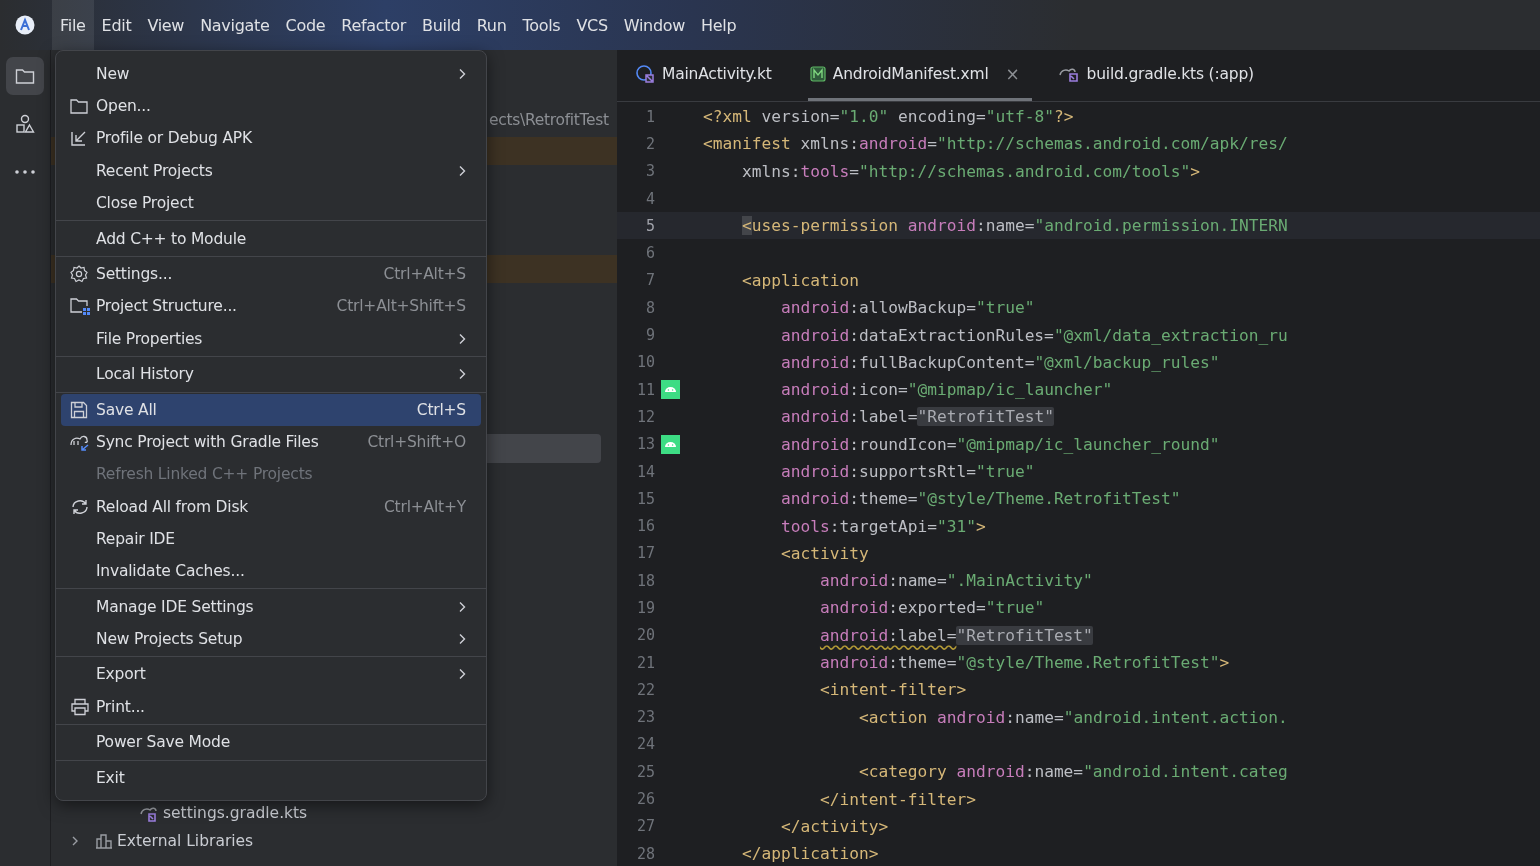  I want to click on settings-icon, so click(79, 274).